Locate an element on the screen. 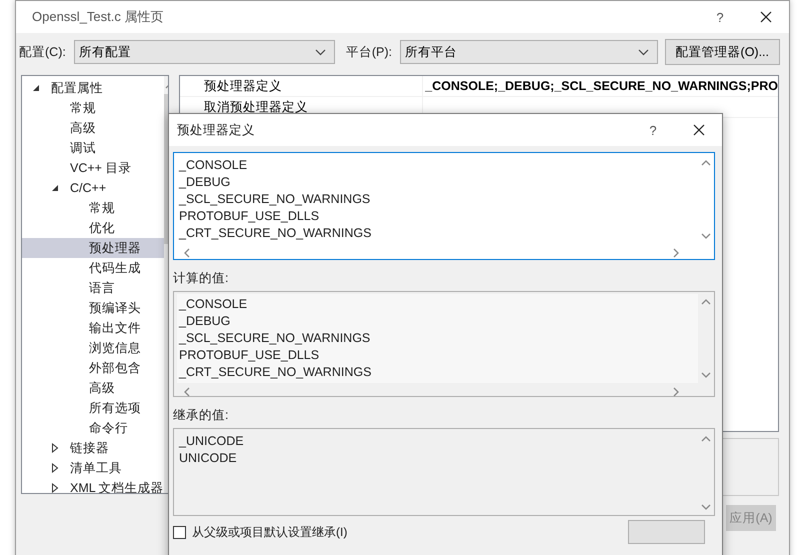 The width and height of the screenshot is (800, 555). tree-item: 优化 is located at coordinates (102, 228).